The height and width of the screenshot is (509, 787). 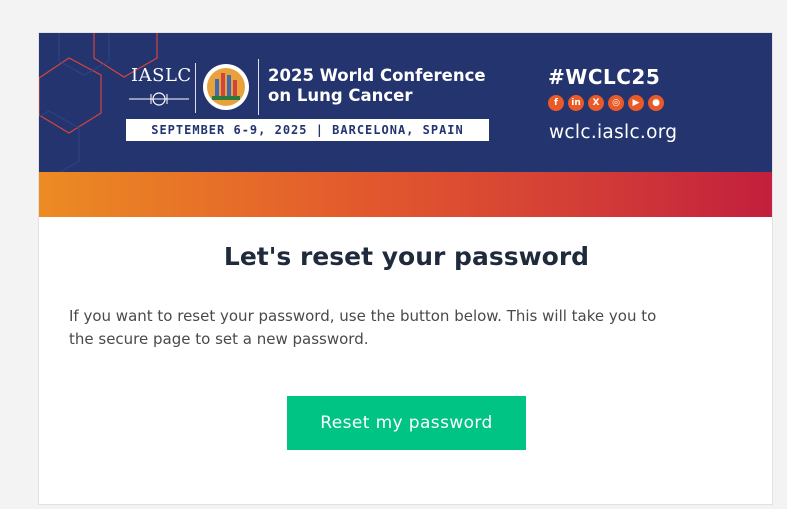 I want to click on wechat-icon: ●, so click(x=656, y=103).